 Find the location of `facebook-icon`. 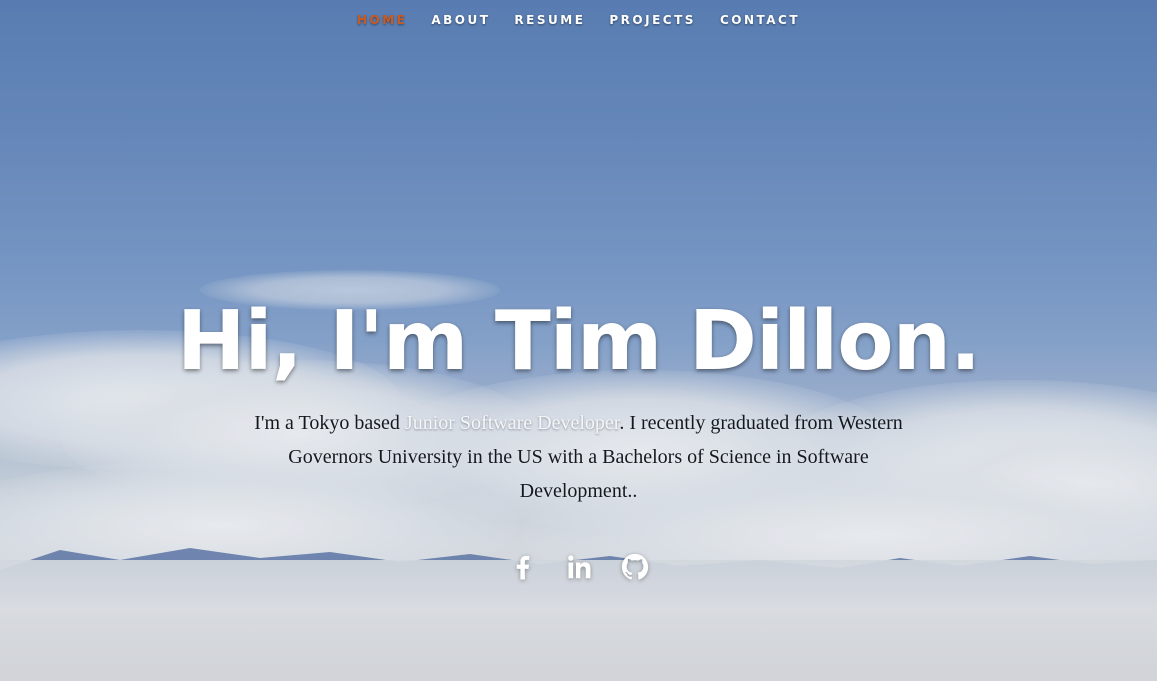

facebook-icon is located at coordinates (522, 567).